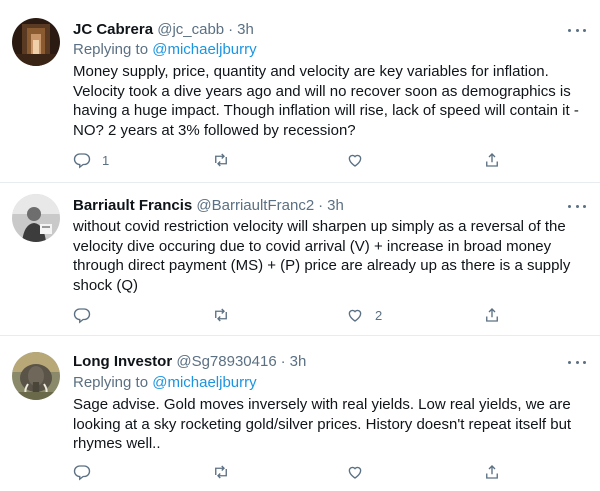 Image resolution: width=600 pixels, height=491 pixels. I want to click on like-count: 2, so click(379, 315).